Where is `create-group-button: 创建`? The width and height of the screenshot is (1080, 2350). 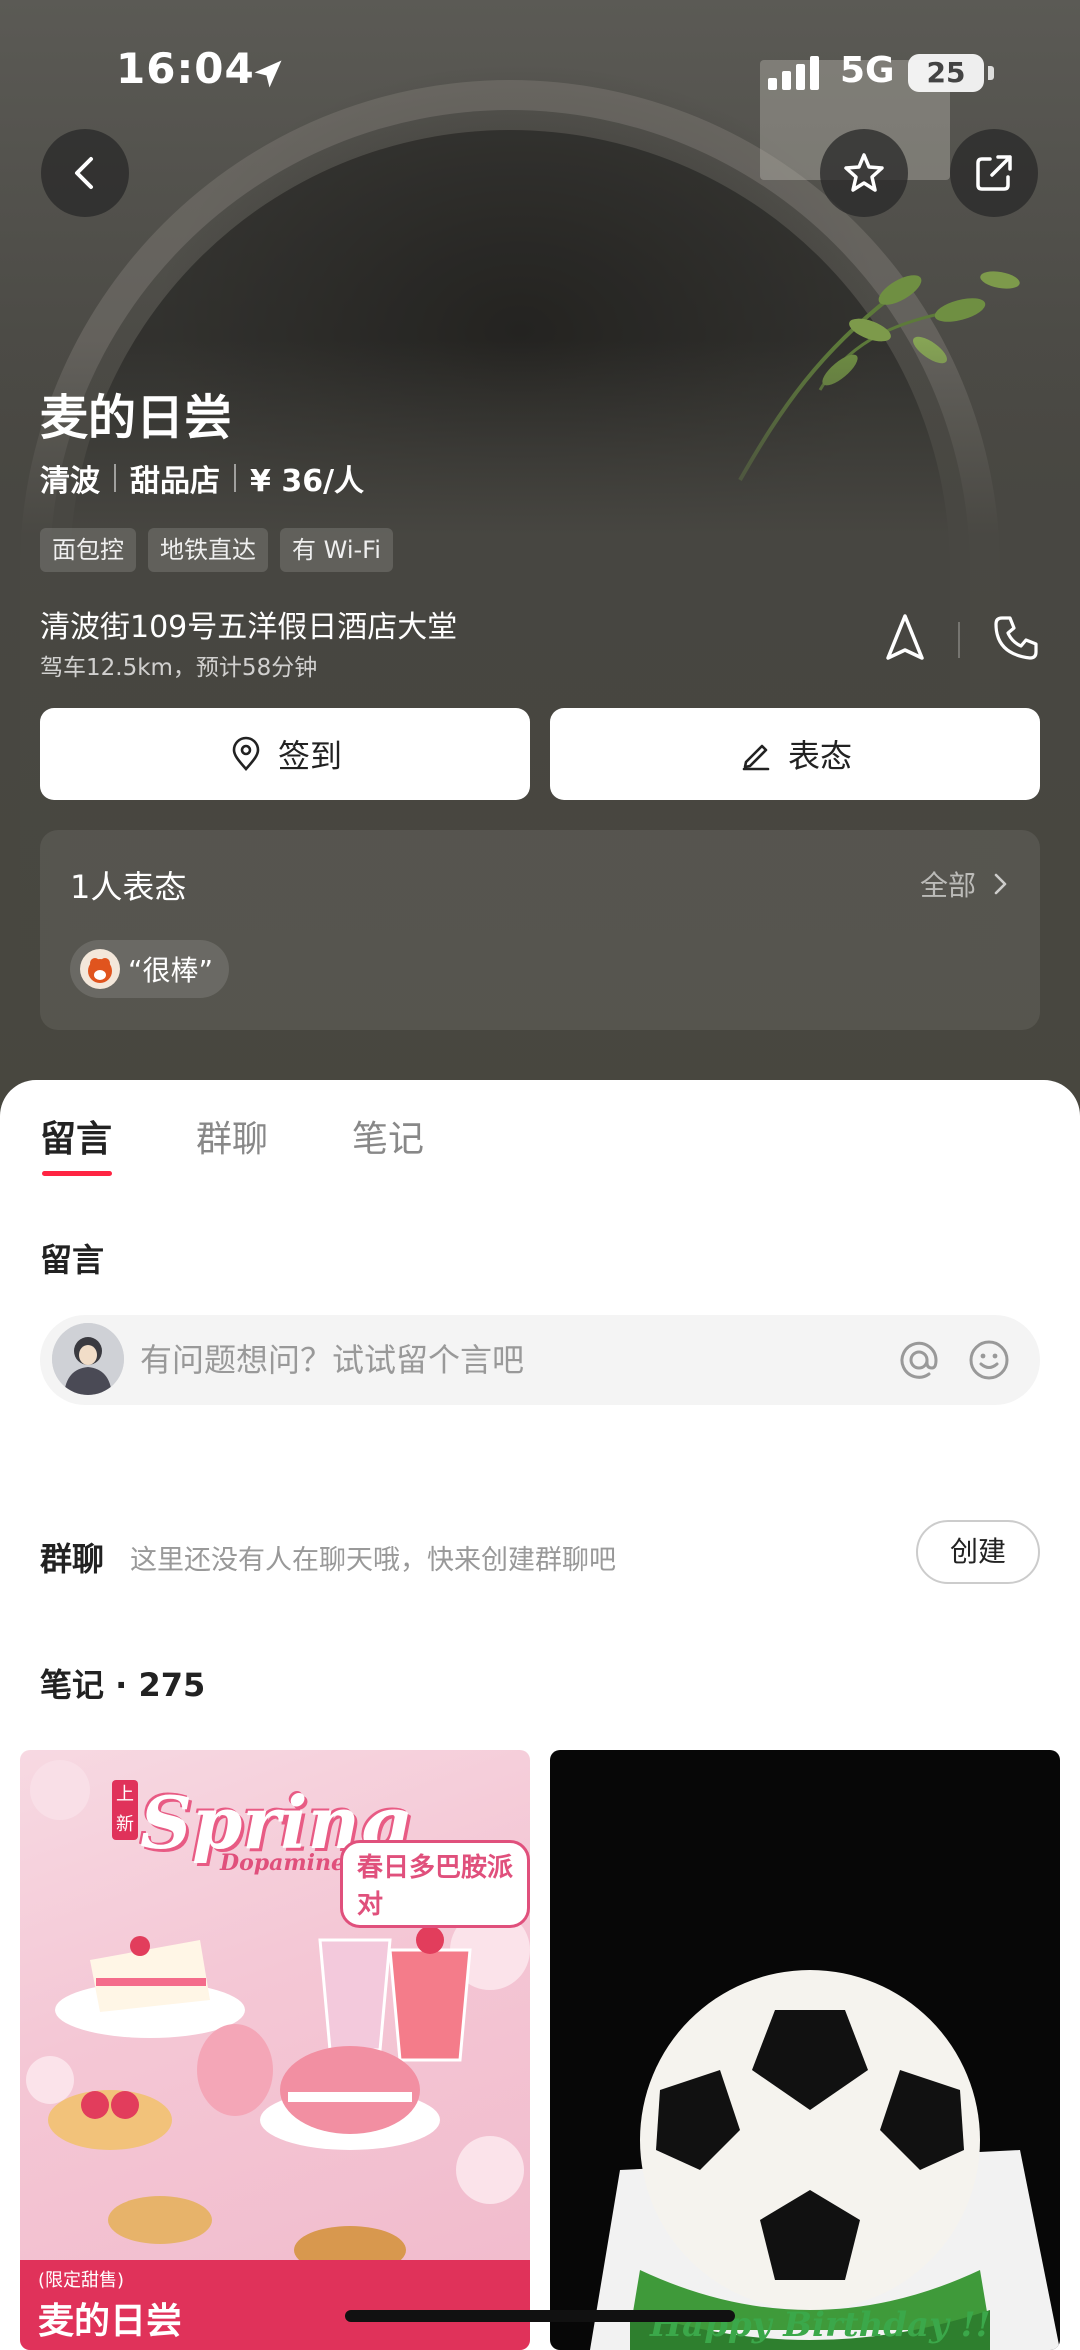 create-group-button: 创建 is located at coordinates (978, 1552).